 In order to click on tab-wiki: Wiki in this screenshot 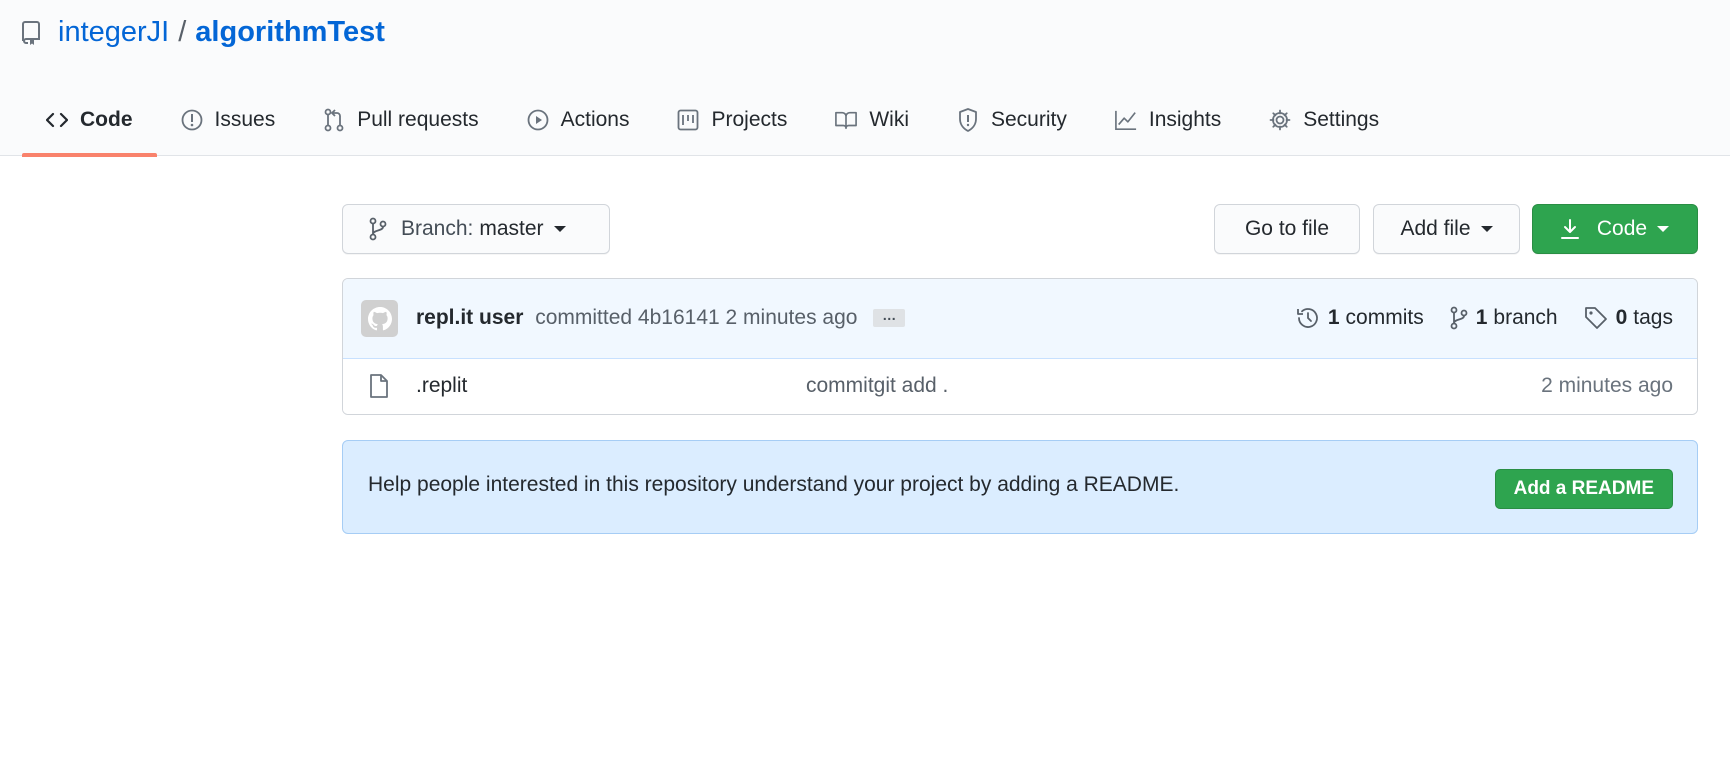, I will do `click(872, 125)`.